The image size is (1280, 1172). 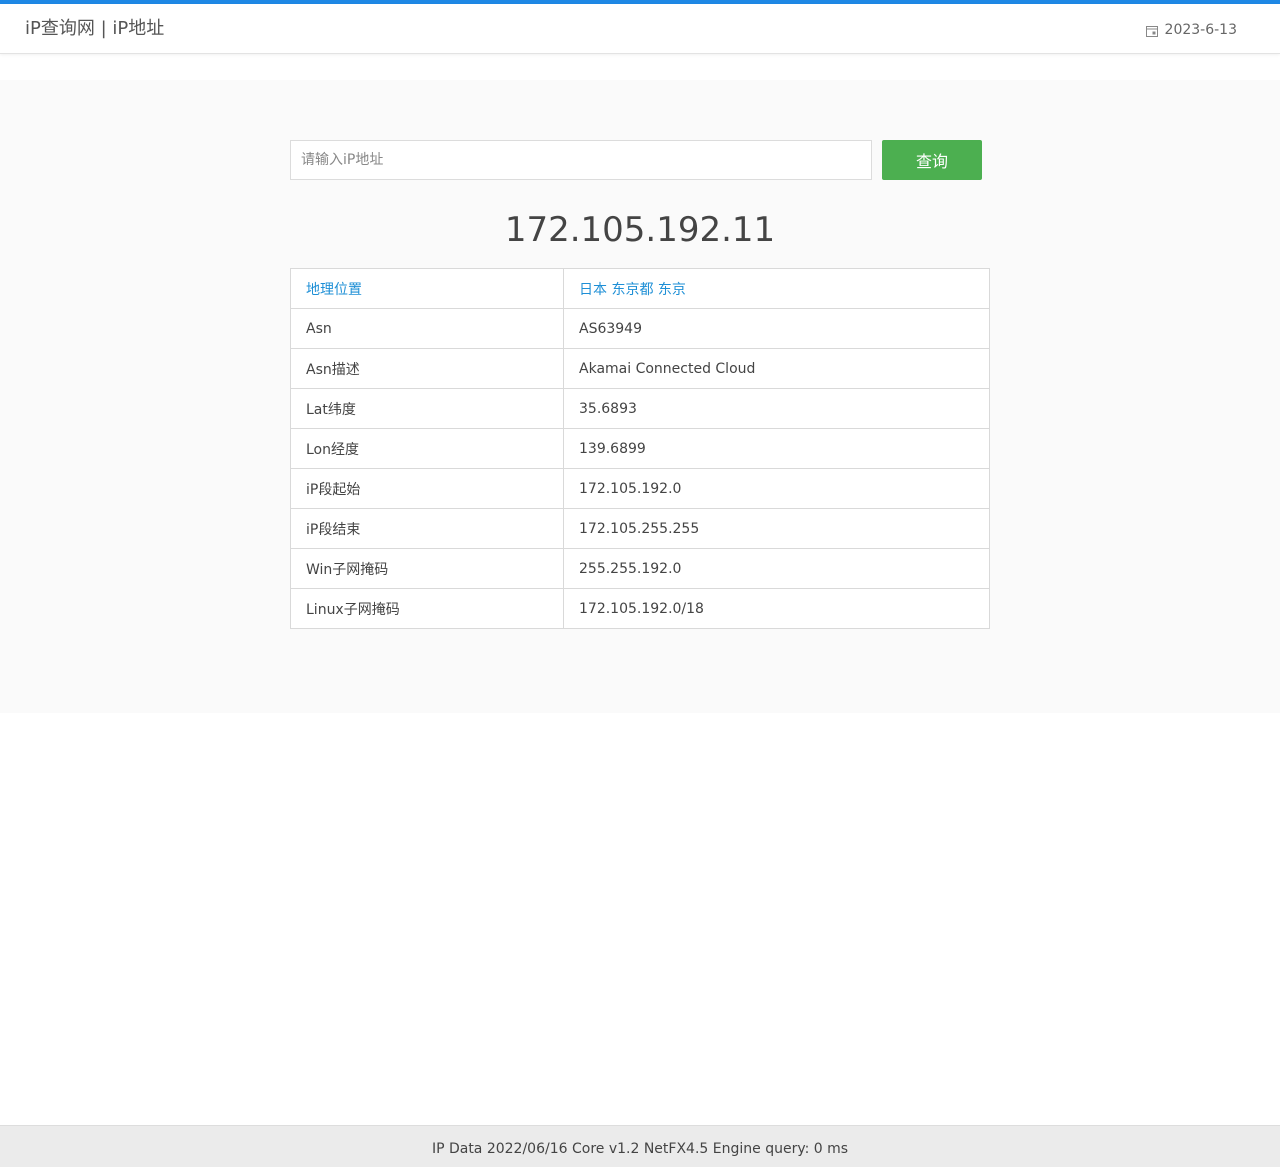 I want to click on row-value: 172.105.192.0/18, so click(x=776, y=608).